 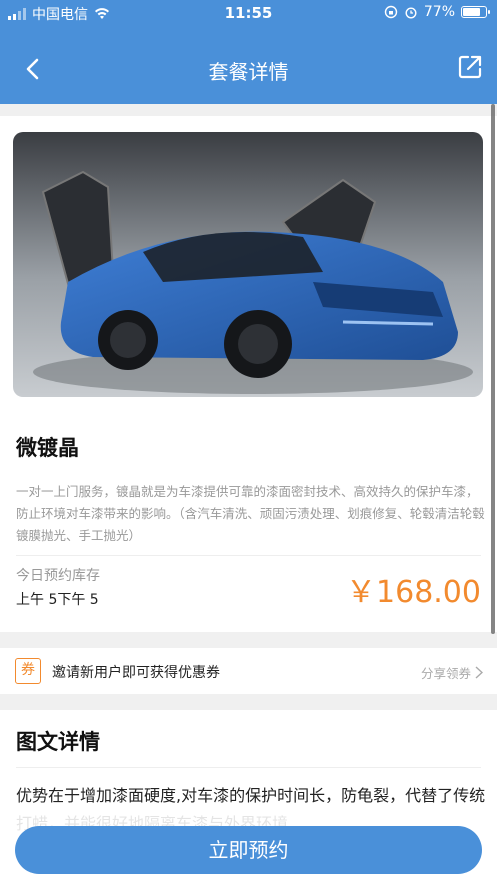 What do you see at coordinates (493, 369) in the screenshot?
I see `scrollbar` at bounding box center [493, 369].